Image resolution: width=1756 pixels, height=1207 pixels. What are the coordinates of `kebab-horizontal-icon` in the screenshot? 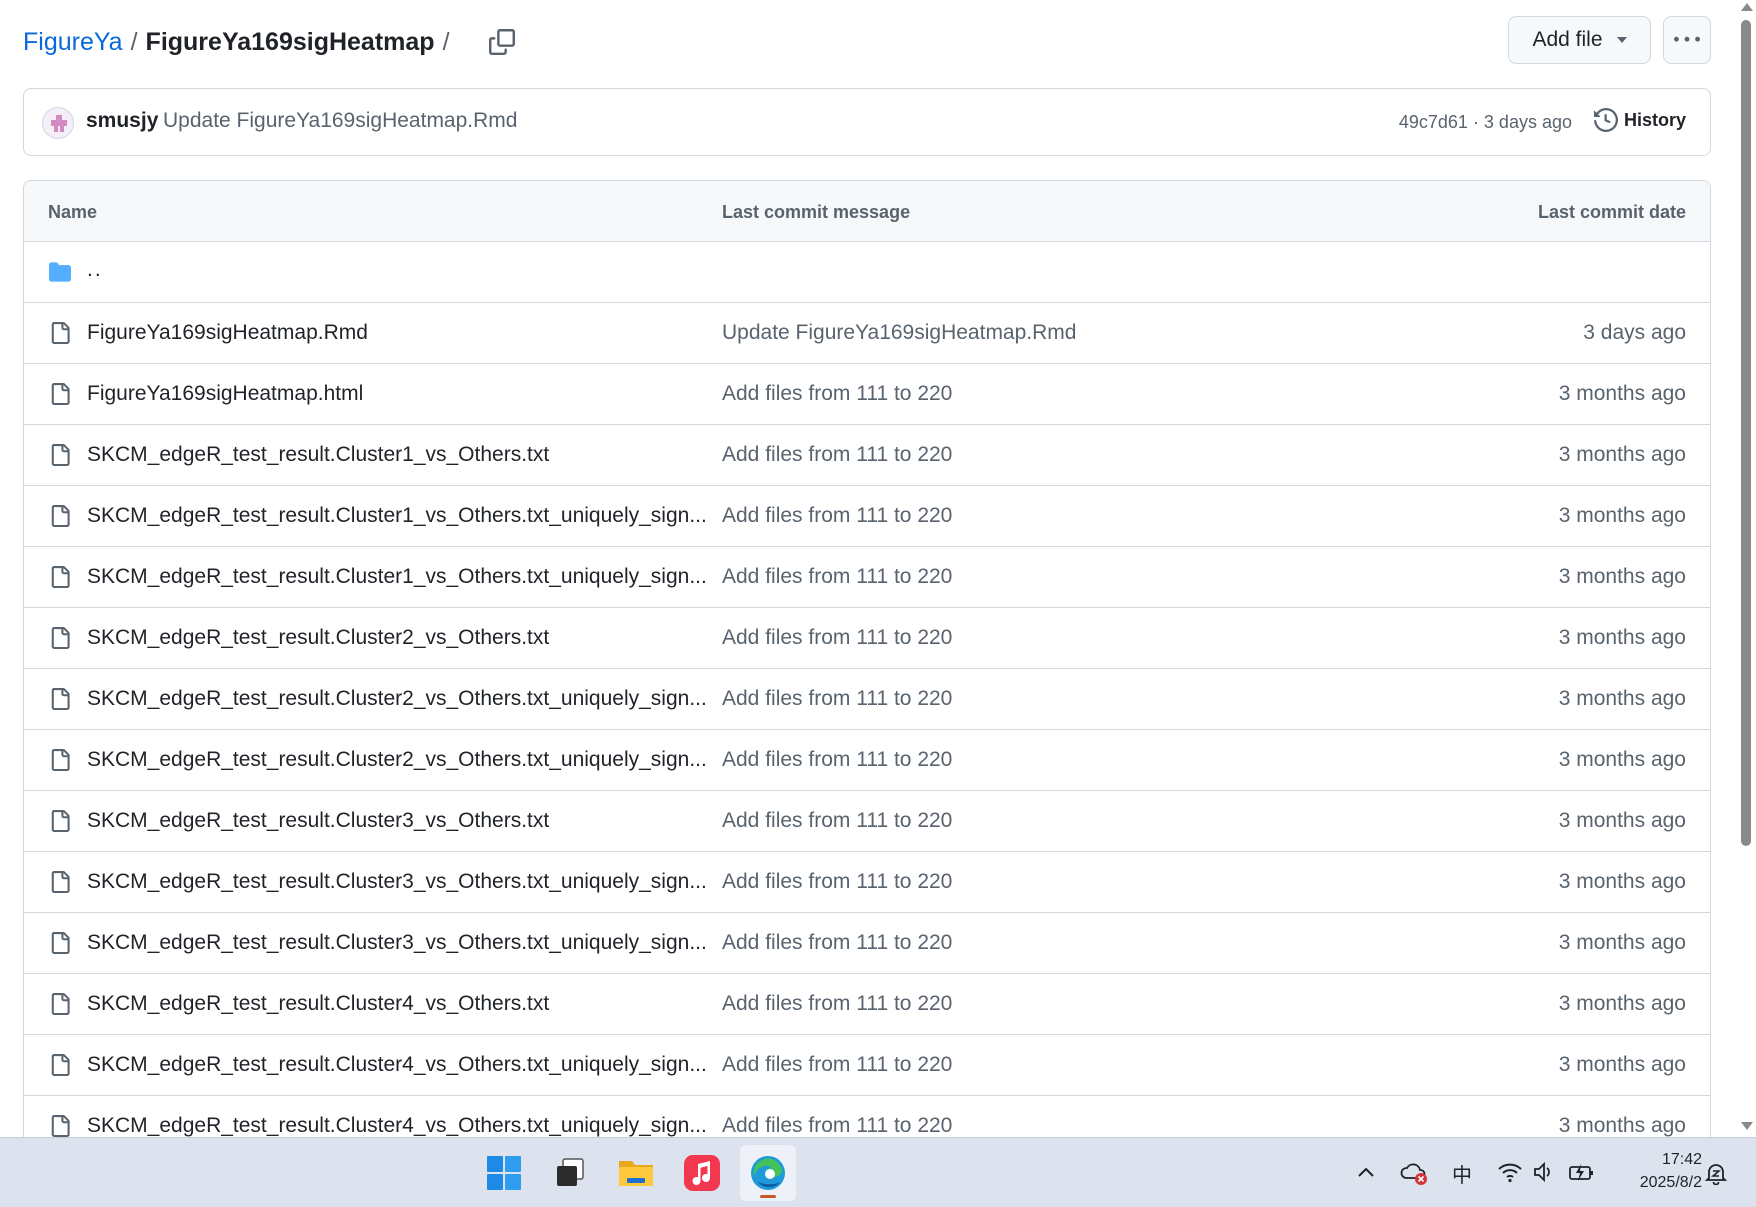 It's located at (1687, 39).